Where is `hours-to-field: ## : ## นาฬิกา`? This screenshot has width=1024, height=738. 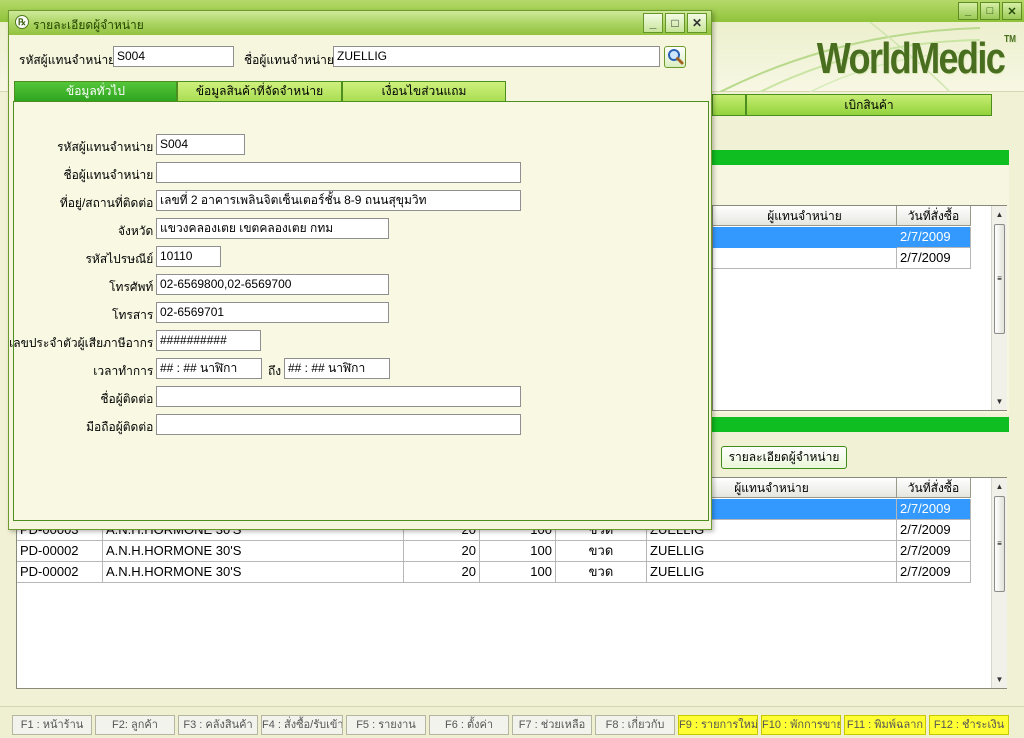 hours-to-field: ## : ## นาฬิกา is located at coordinates (337, 368).